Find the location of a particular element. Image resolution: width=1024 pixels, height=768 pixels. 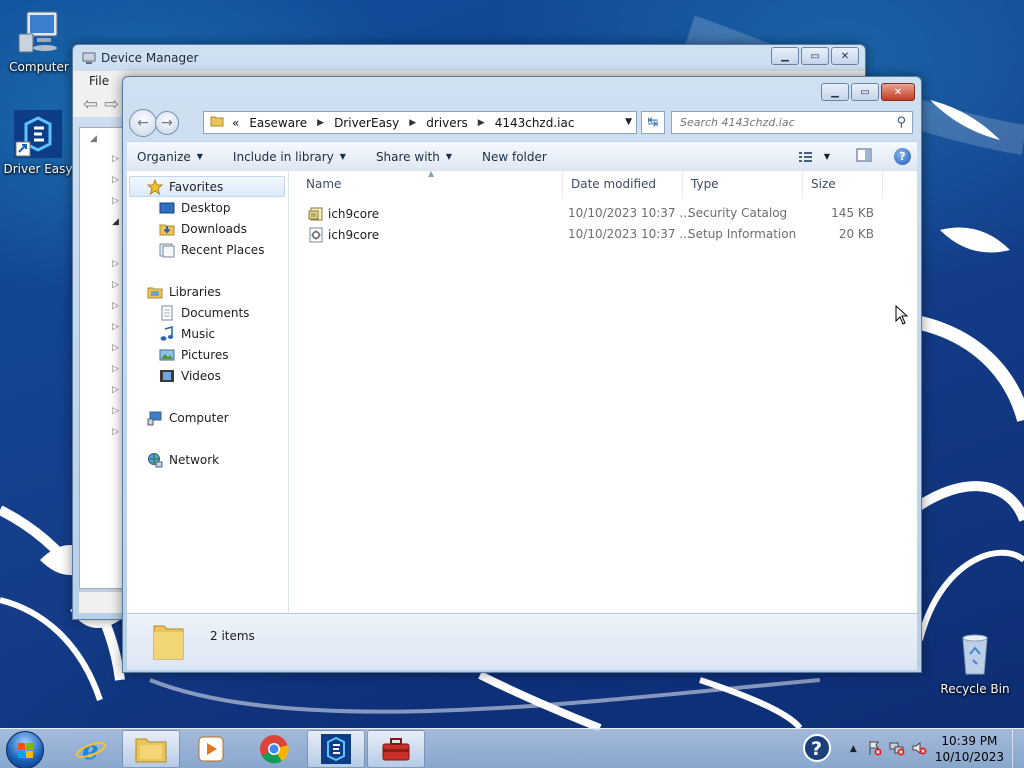

search-input is located at coordinates (780, 122).